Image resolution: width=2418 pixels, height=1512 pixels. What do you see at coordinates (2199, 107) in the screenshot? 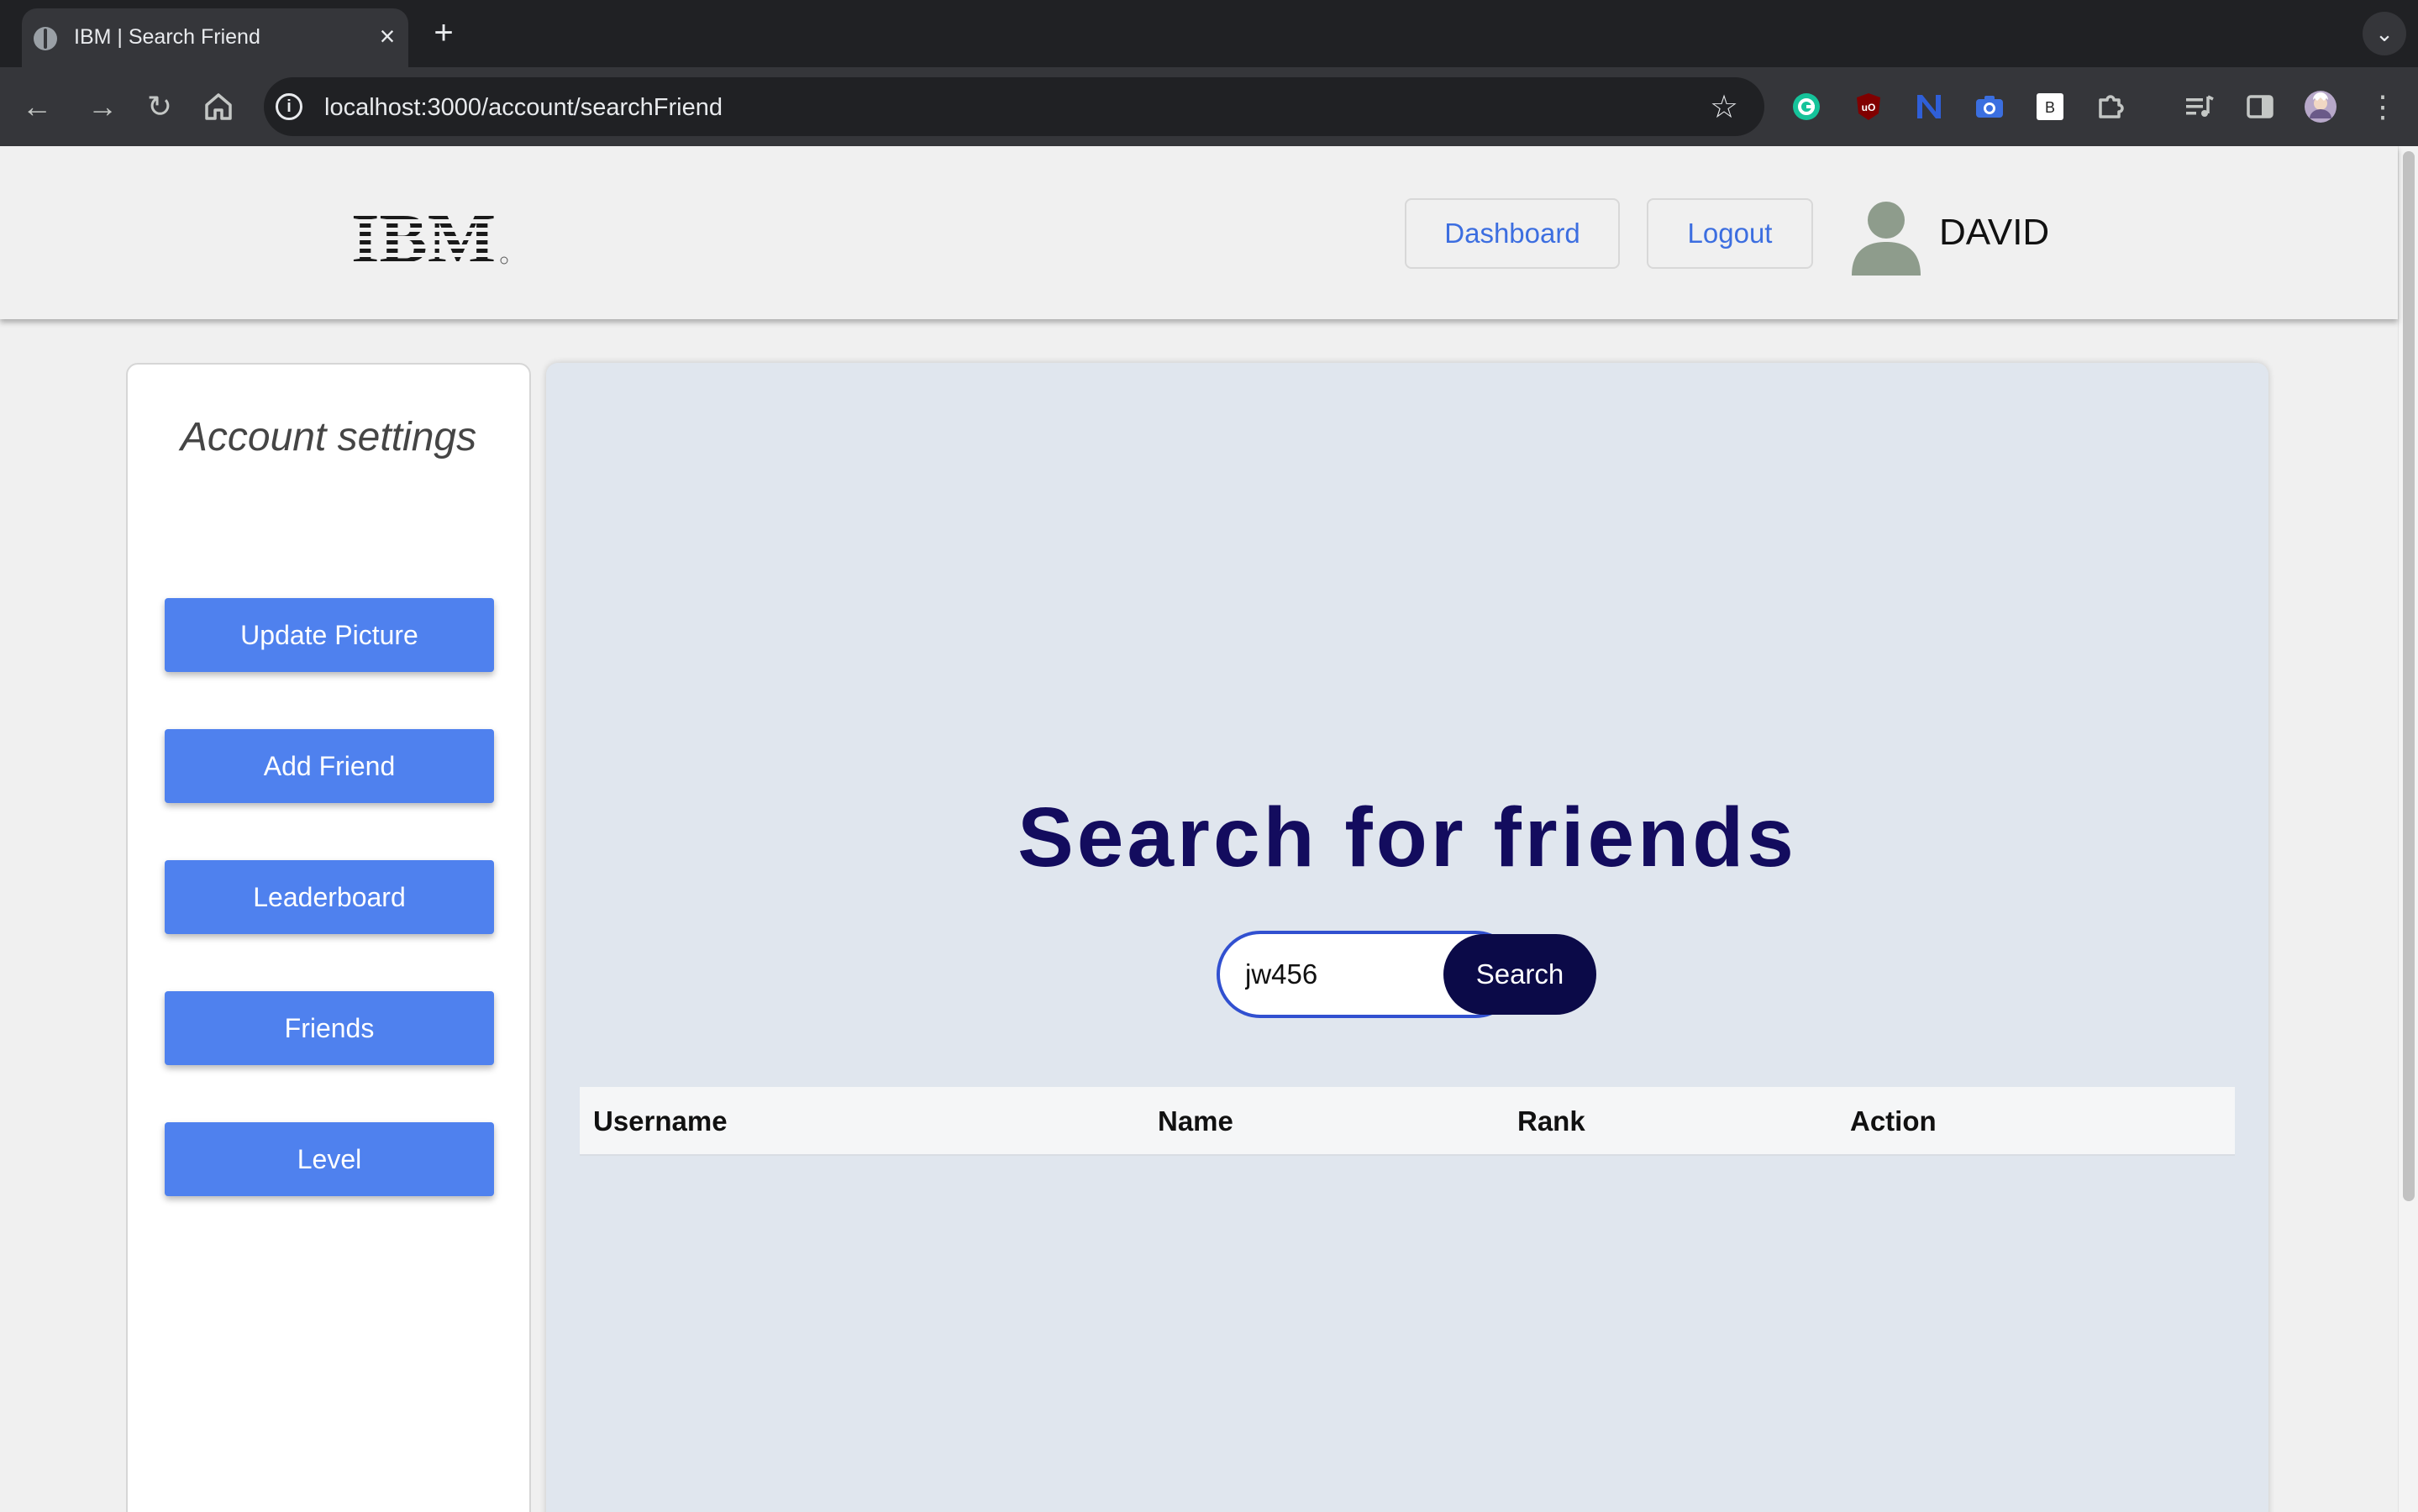
I see `media-control-icon` at bounding box center [2199, 107].